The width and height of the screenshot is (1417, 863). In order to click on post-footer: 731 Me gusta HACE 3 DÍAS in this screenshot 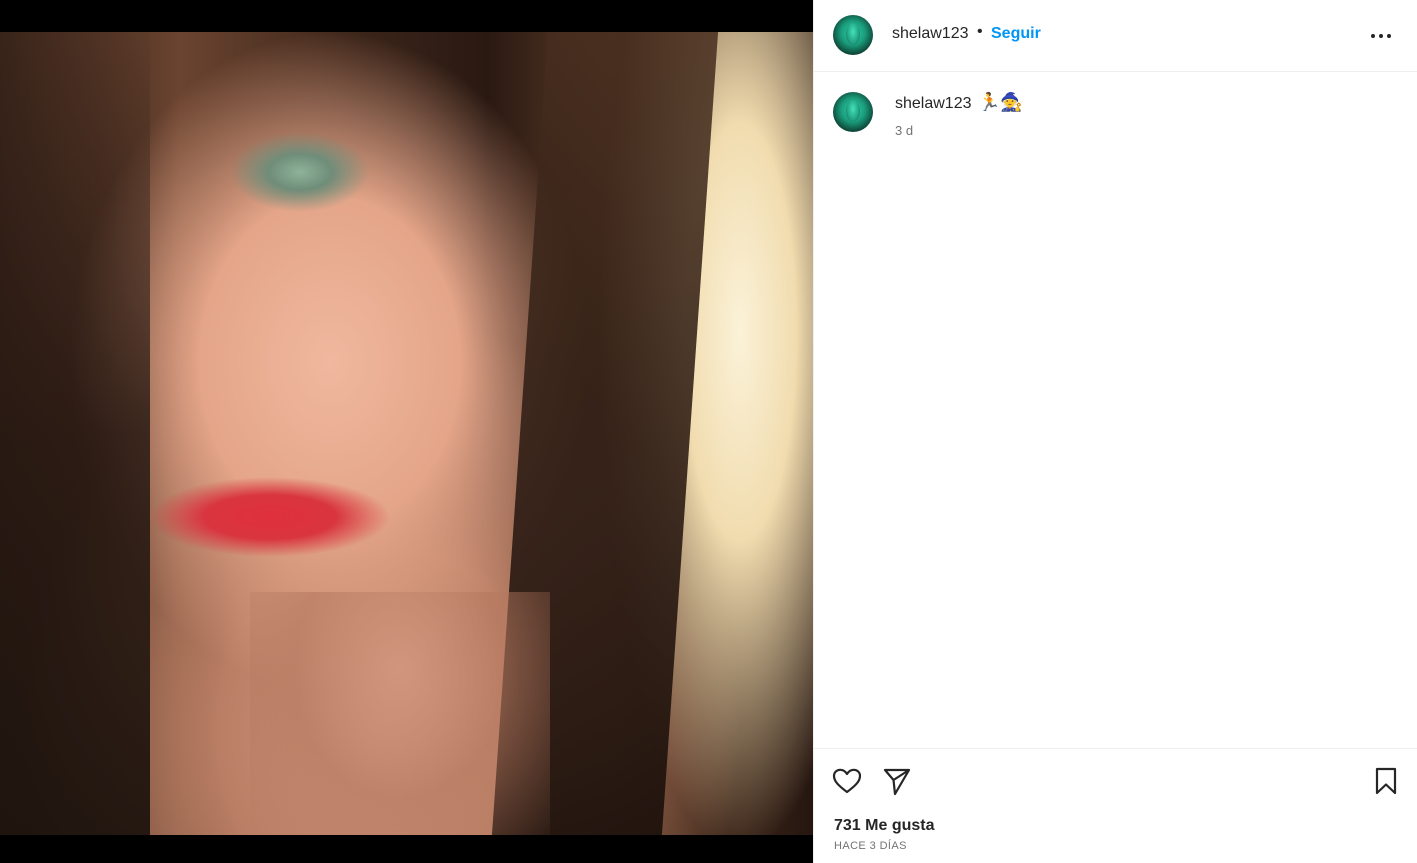, I will do `click(1115, 805)`.